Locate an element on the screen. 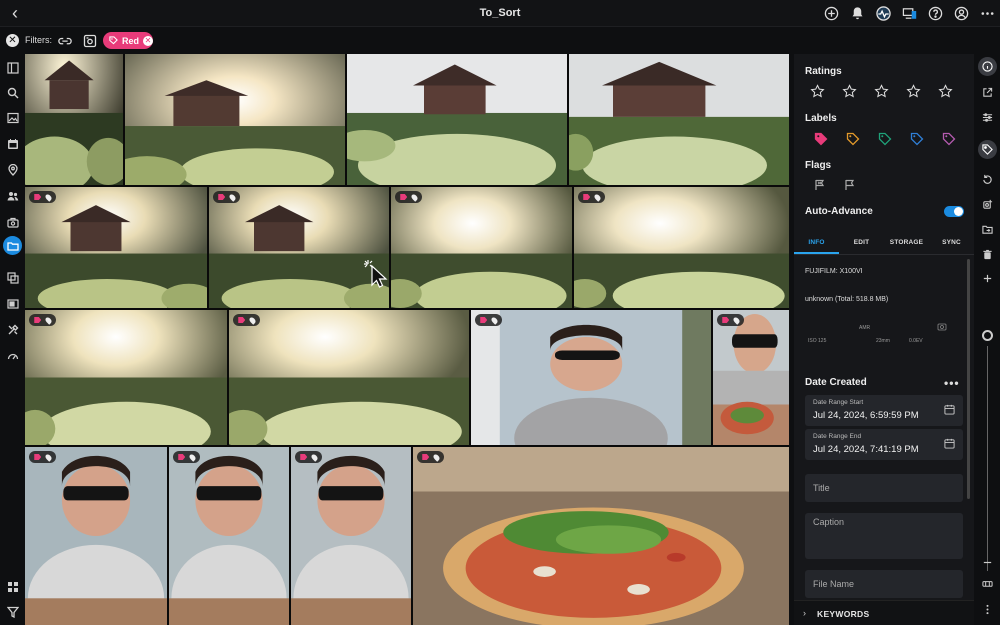 The height and width of the screenshot is (625, 1000). collections-icon is located at coordinates (12, 277).